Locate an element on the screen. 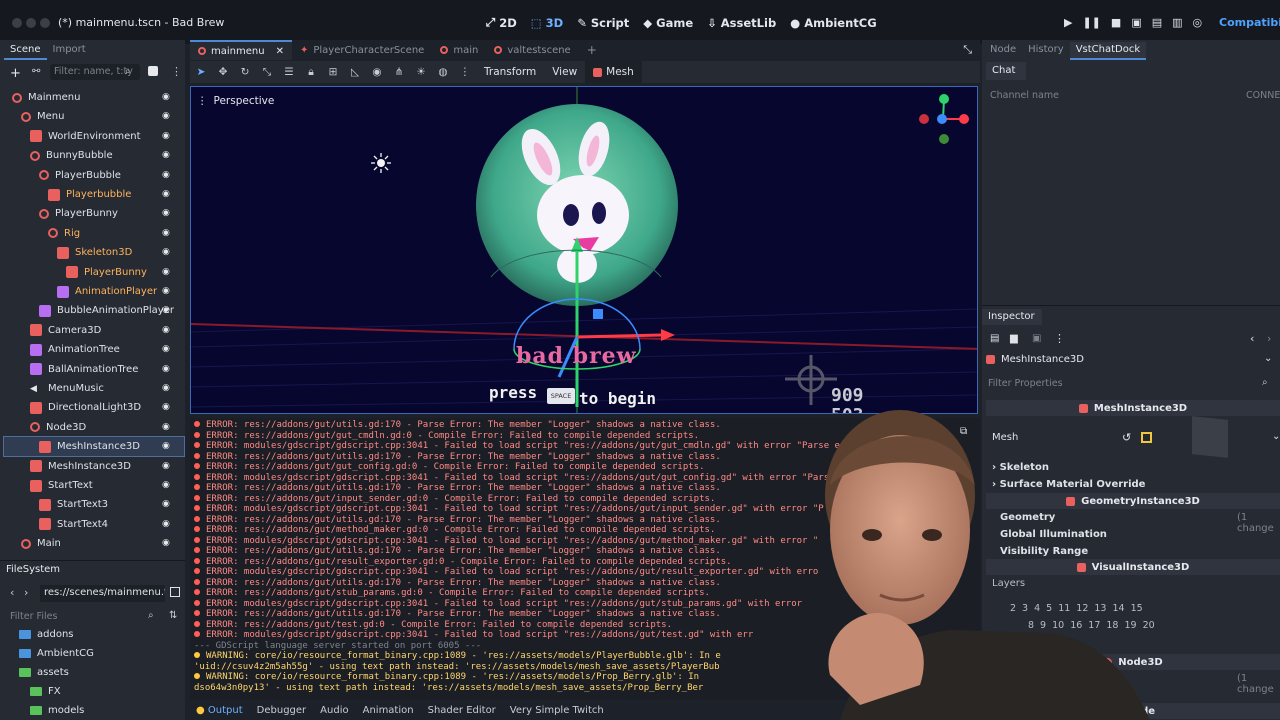 The image size is (1280, 720). tab-import: Import is located at coordinates (69, 51).